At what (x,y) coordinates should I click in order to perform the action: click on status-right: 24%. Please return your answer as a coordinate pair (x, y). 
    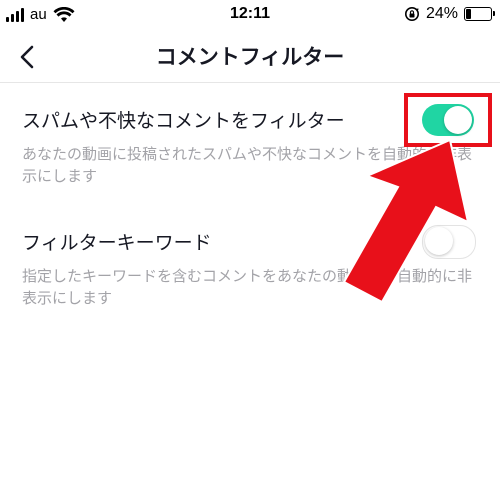
    Looking at the image, I should click on (449, 14).